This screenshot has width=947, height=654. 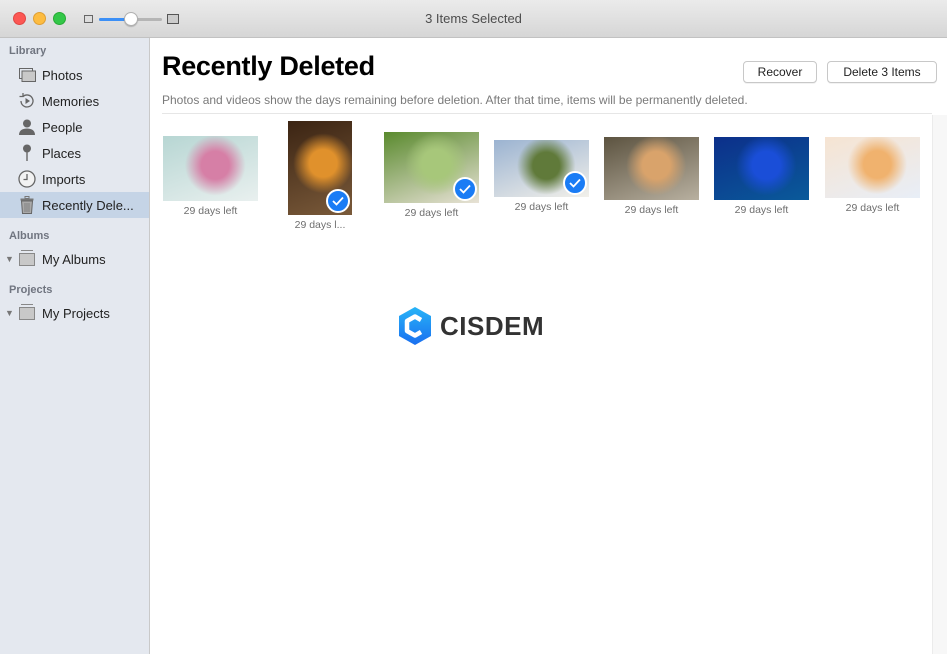 I want to click on cisdem-watermark: CISDEM, so click(x=470, y=326).